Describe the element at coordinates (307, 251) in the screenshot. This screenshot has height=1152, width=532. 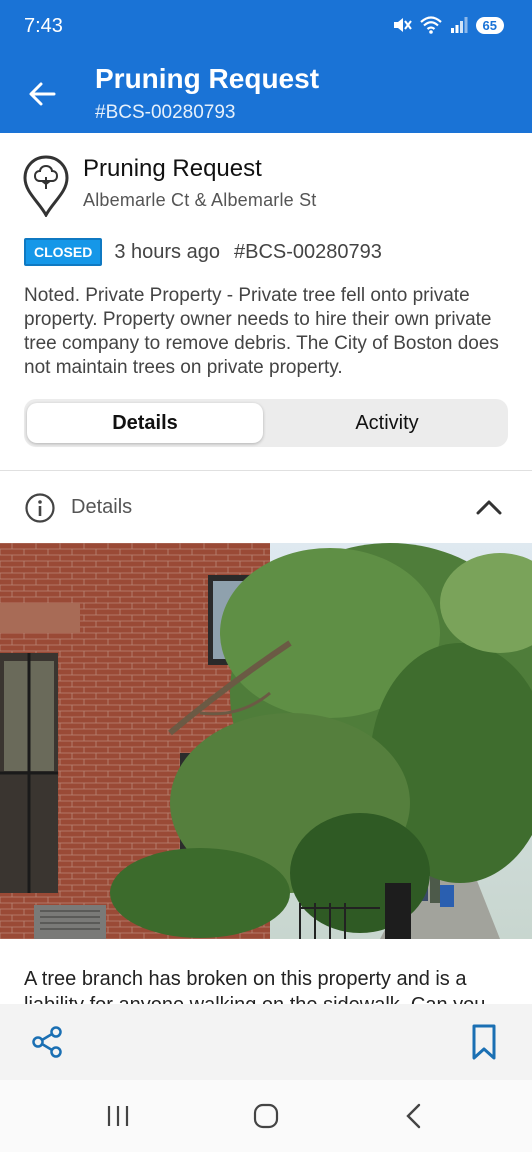
I see `request-id: #BCS-00280793` at that location.